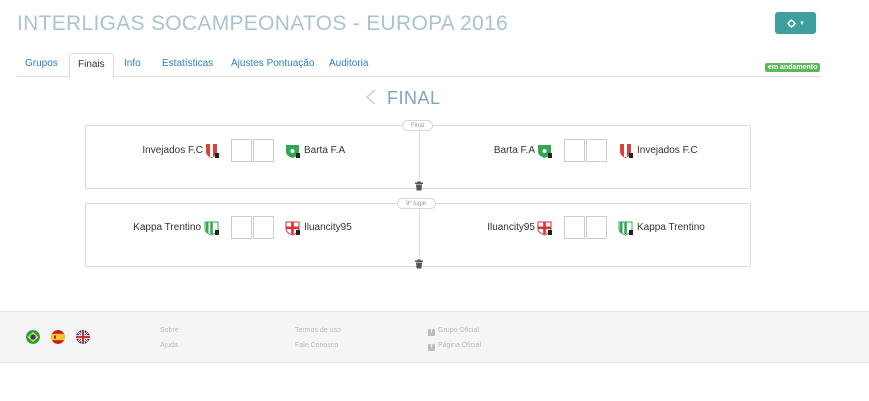 This screenshot has height=401, width=869. I want to click on footer-link-sobre: Sobre, so click(169, 330).